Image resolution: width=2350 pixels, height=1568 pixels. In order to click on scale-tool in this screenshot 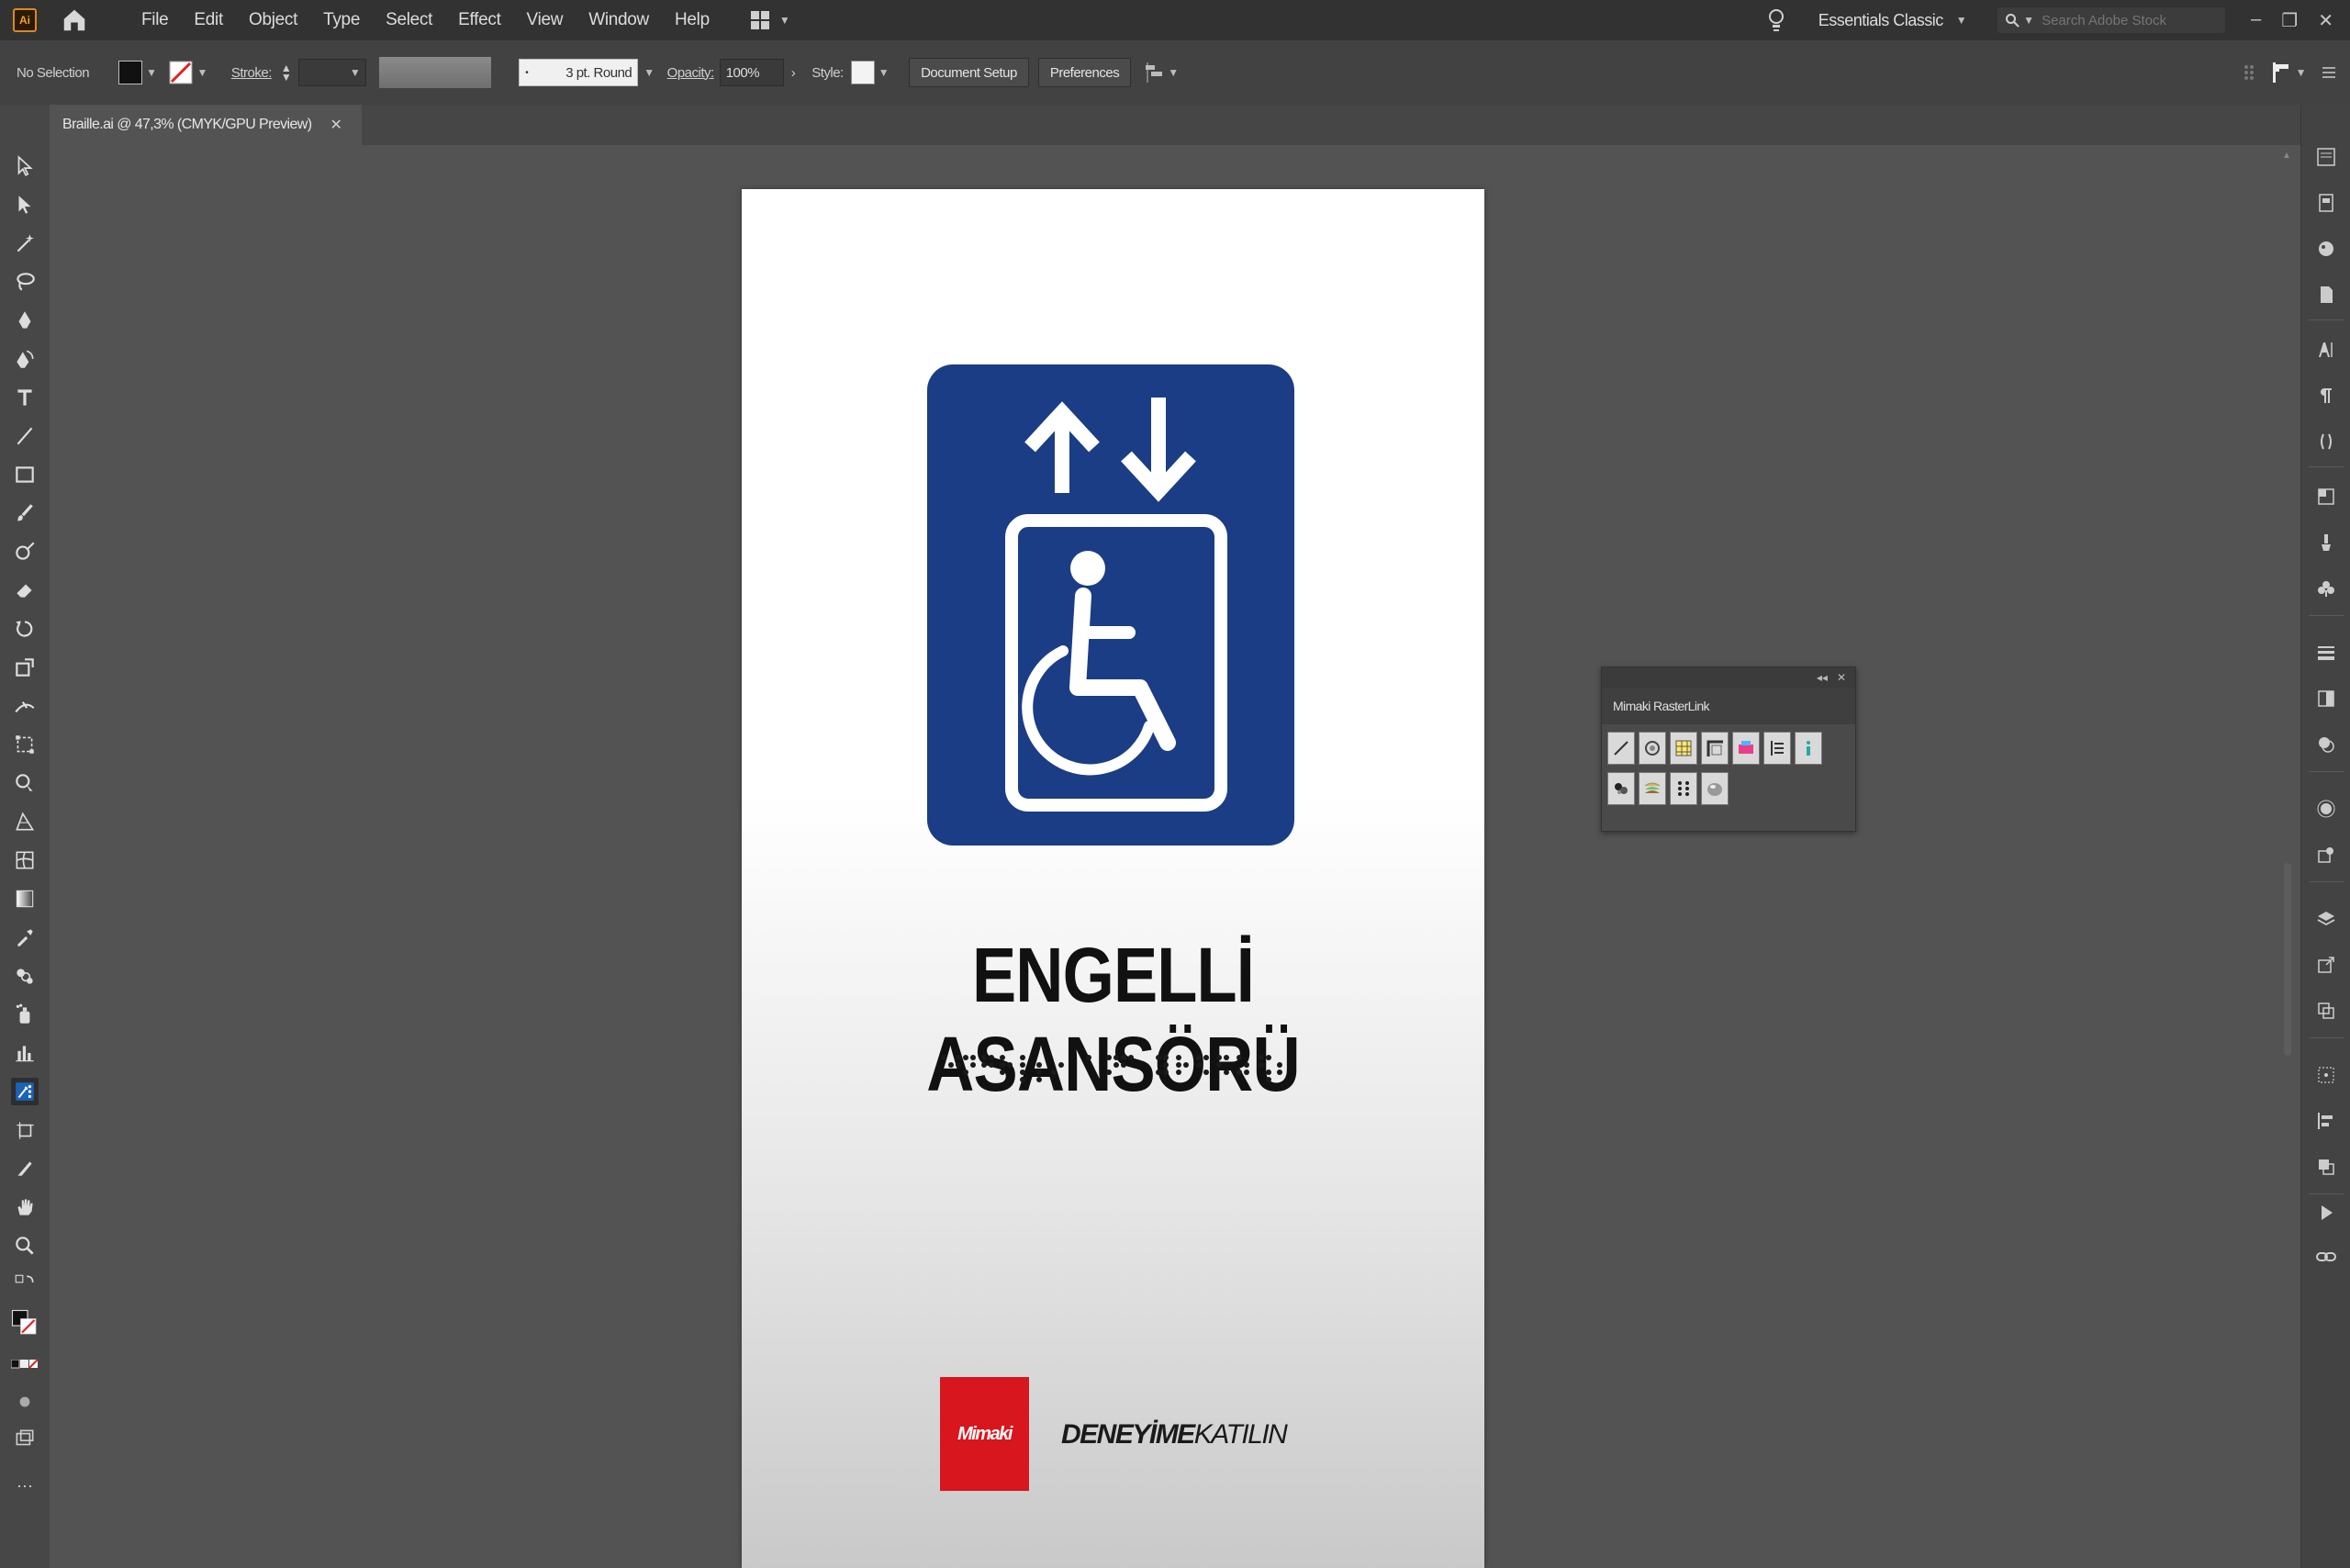, I will do `click(25, 667)`.